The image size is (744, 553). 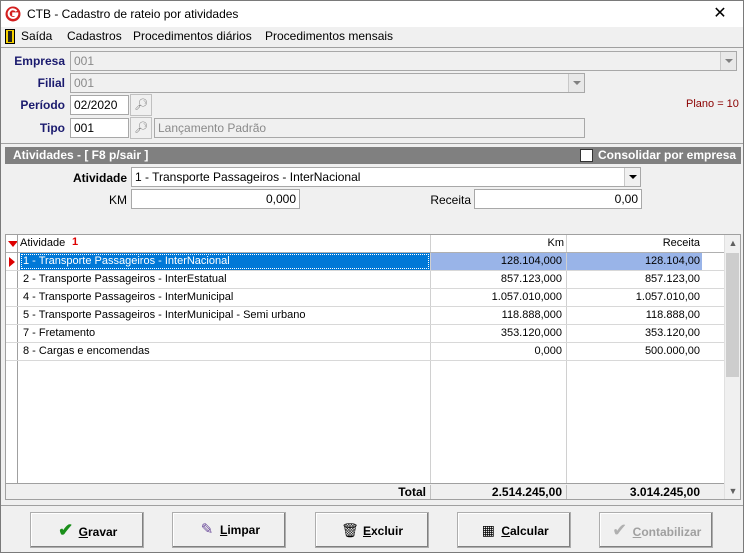 What do you see at coordinates (497, 243) in the screenshot?
I see `column-header-km: Km` at bounding box center [497, 243].